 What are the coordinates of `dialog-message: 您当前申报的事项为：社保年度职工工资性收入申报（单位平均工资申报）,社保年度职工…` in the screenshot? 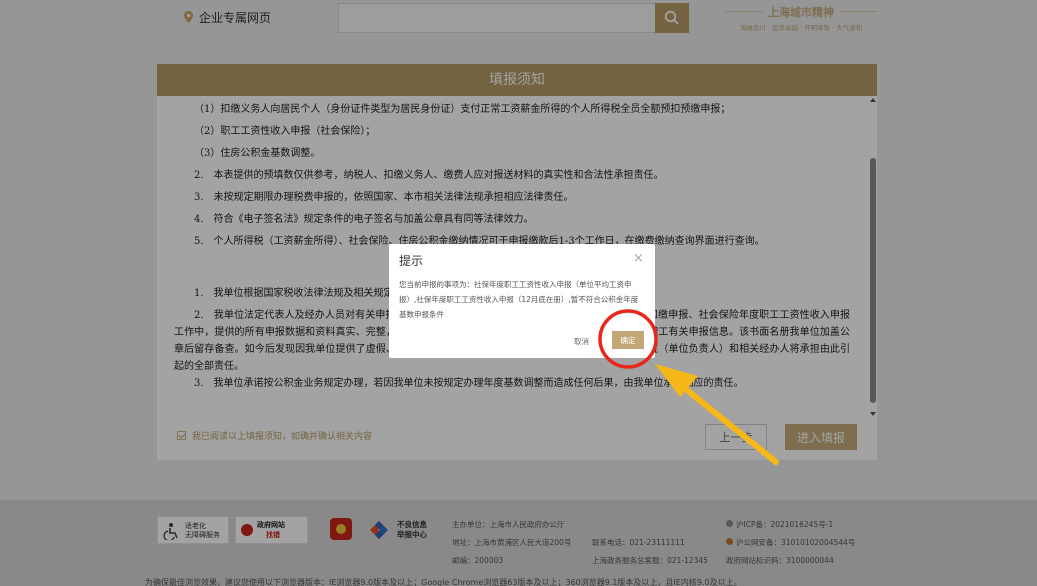 It's located at (519, 299).